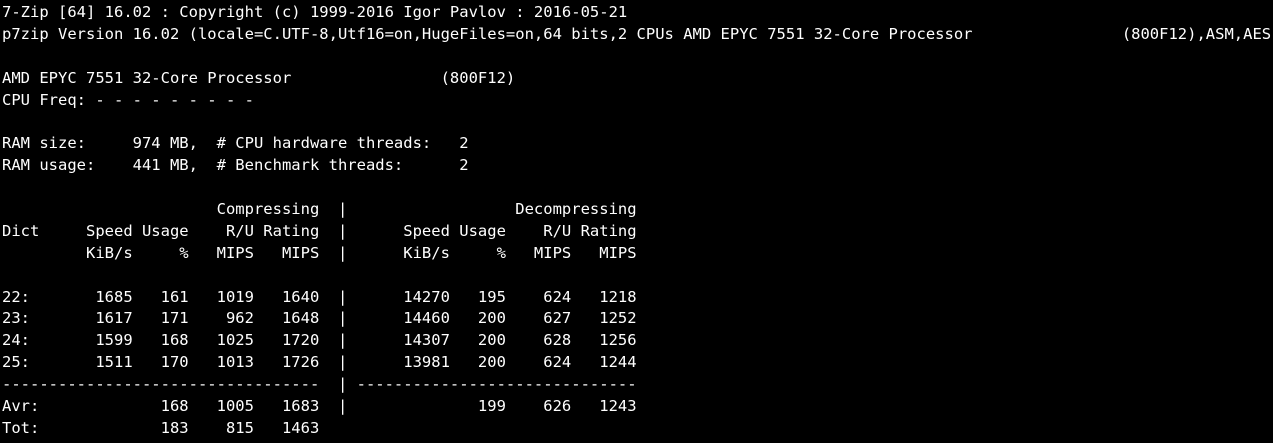 The width and height of the screenshot is (1273, 443). Describe the element at coordinates (161, 427) in the screenshot. I see `table-row-tot: Tot: 183 815 1463` at that location.